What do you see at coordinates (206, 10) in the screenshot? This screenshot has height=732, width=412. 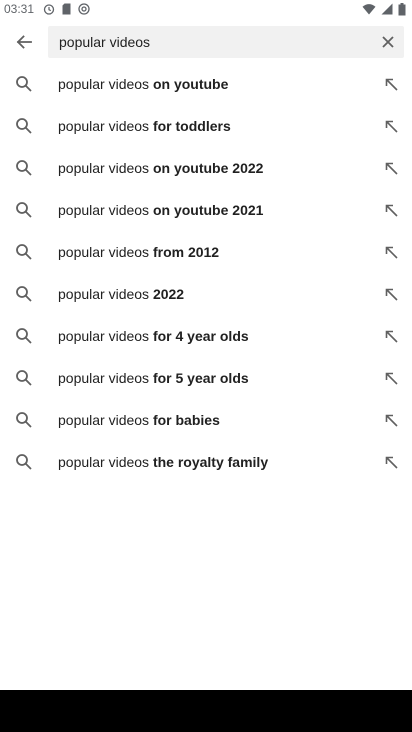 I see `status-bar: 03:31` at bounding box center [206, 10].